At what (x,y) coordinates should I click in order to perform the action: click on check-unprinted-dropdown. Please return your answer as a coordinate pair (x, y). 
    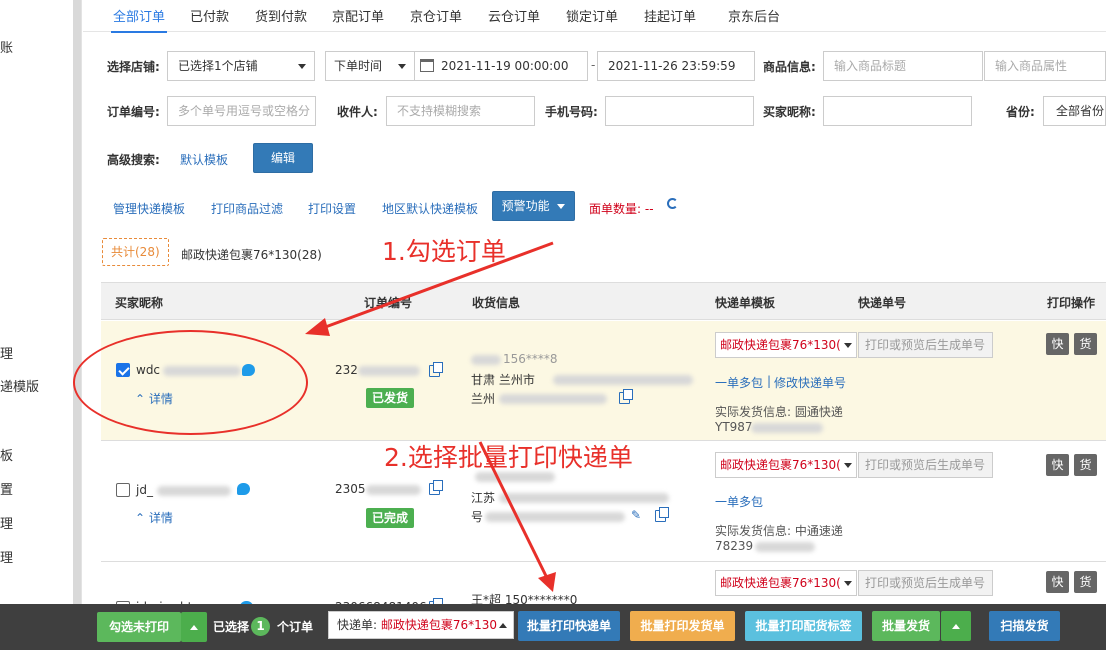
    Looking at the image, I should click on (194, 627).